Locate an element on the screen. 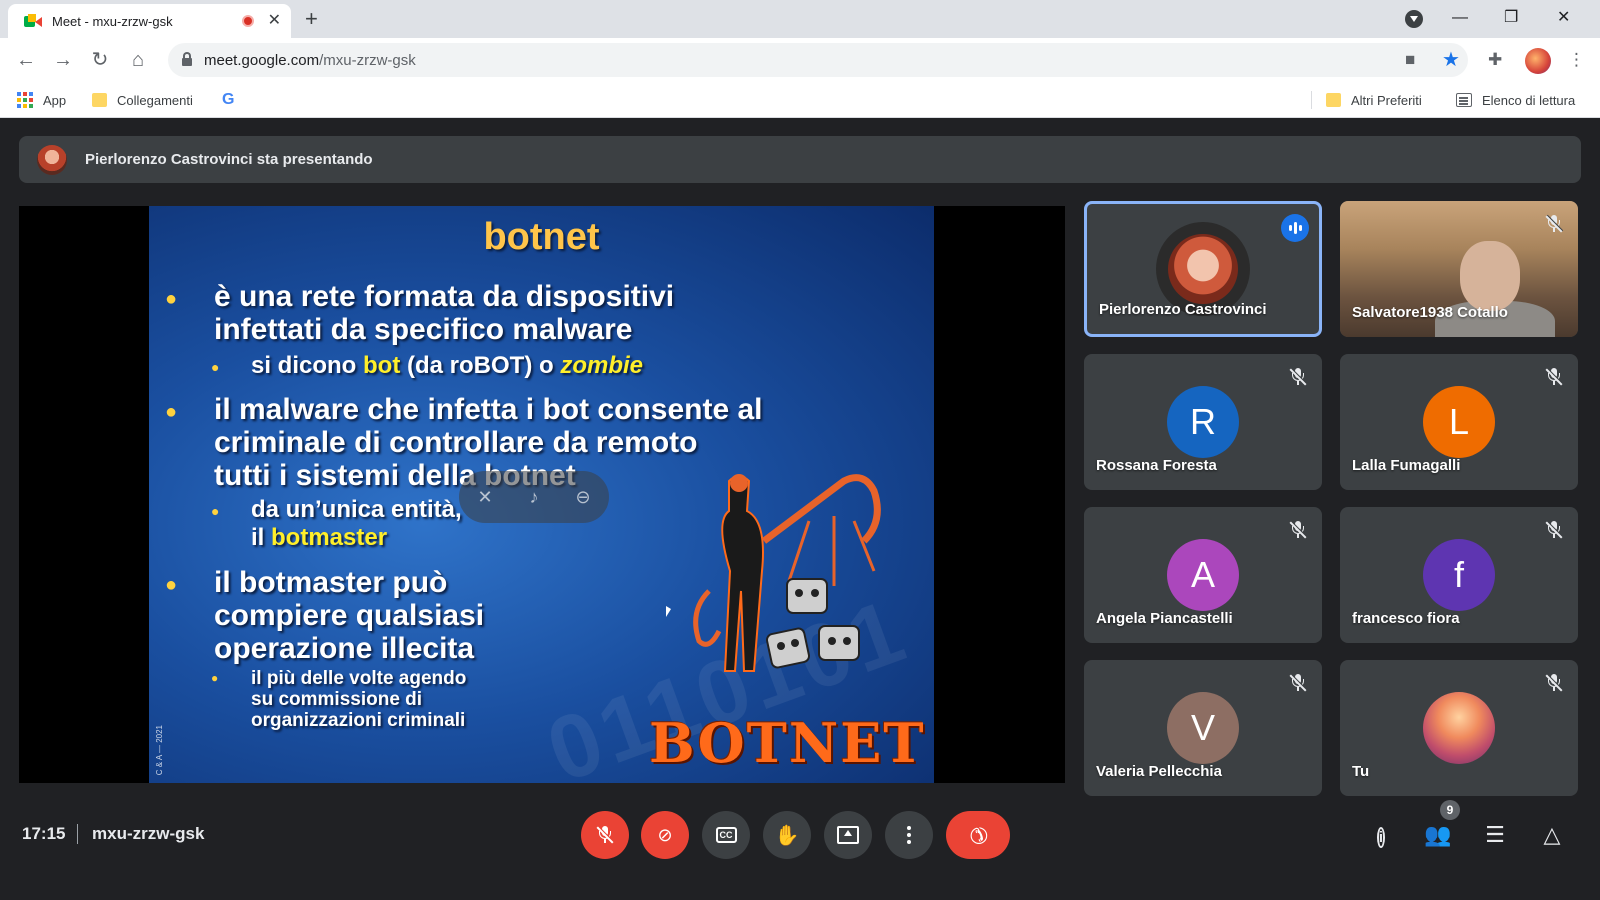 The image size is (1600, 900). reload-icon: ↻ is located at coordinates (100, 60).